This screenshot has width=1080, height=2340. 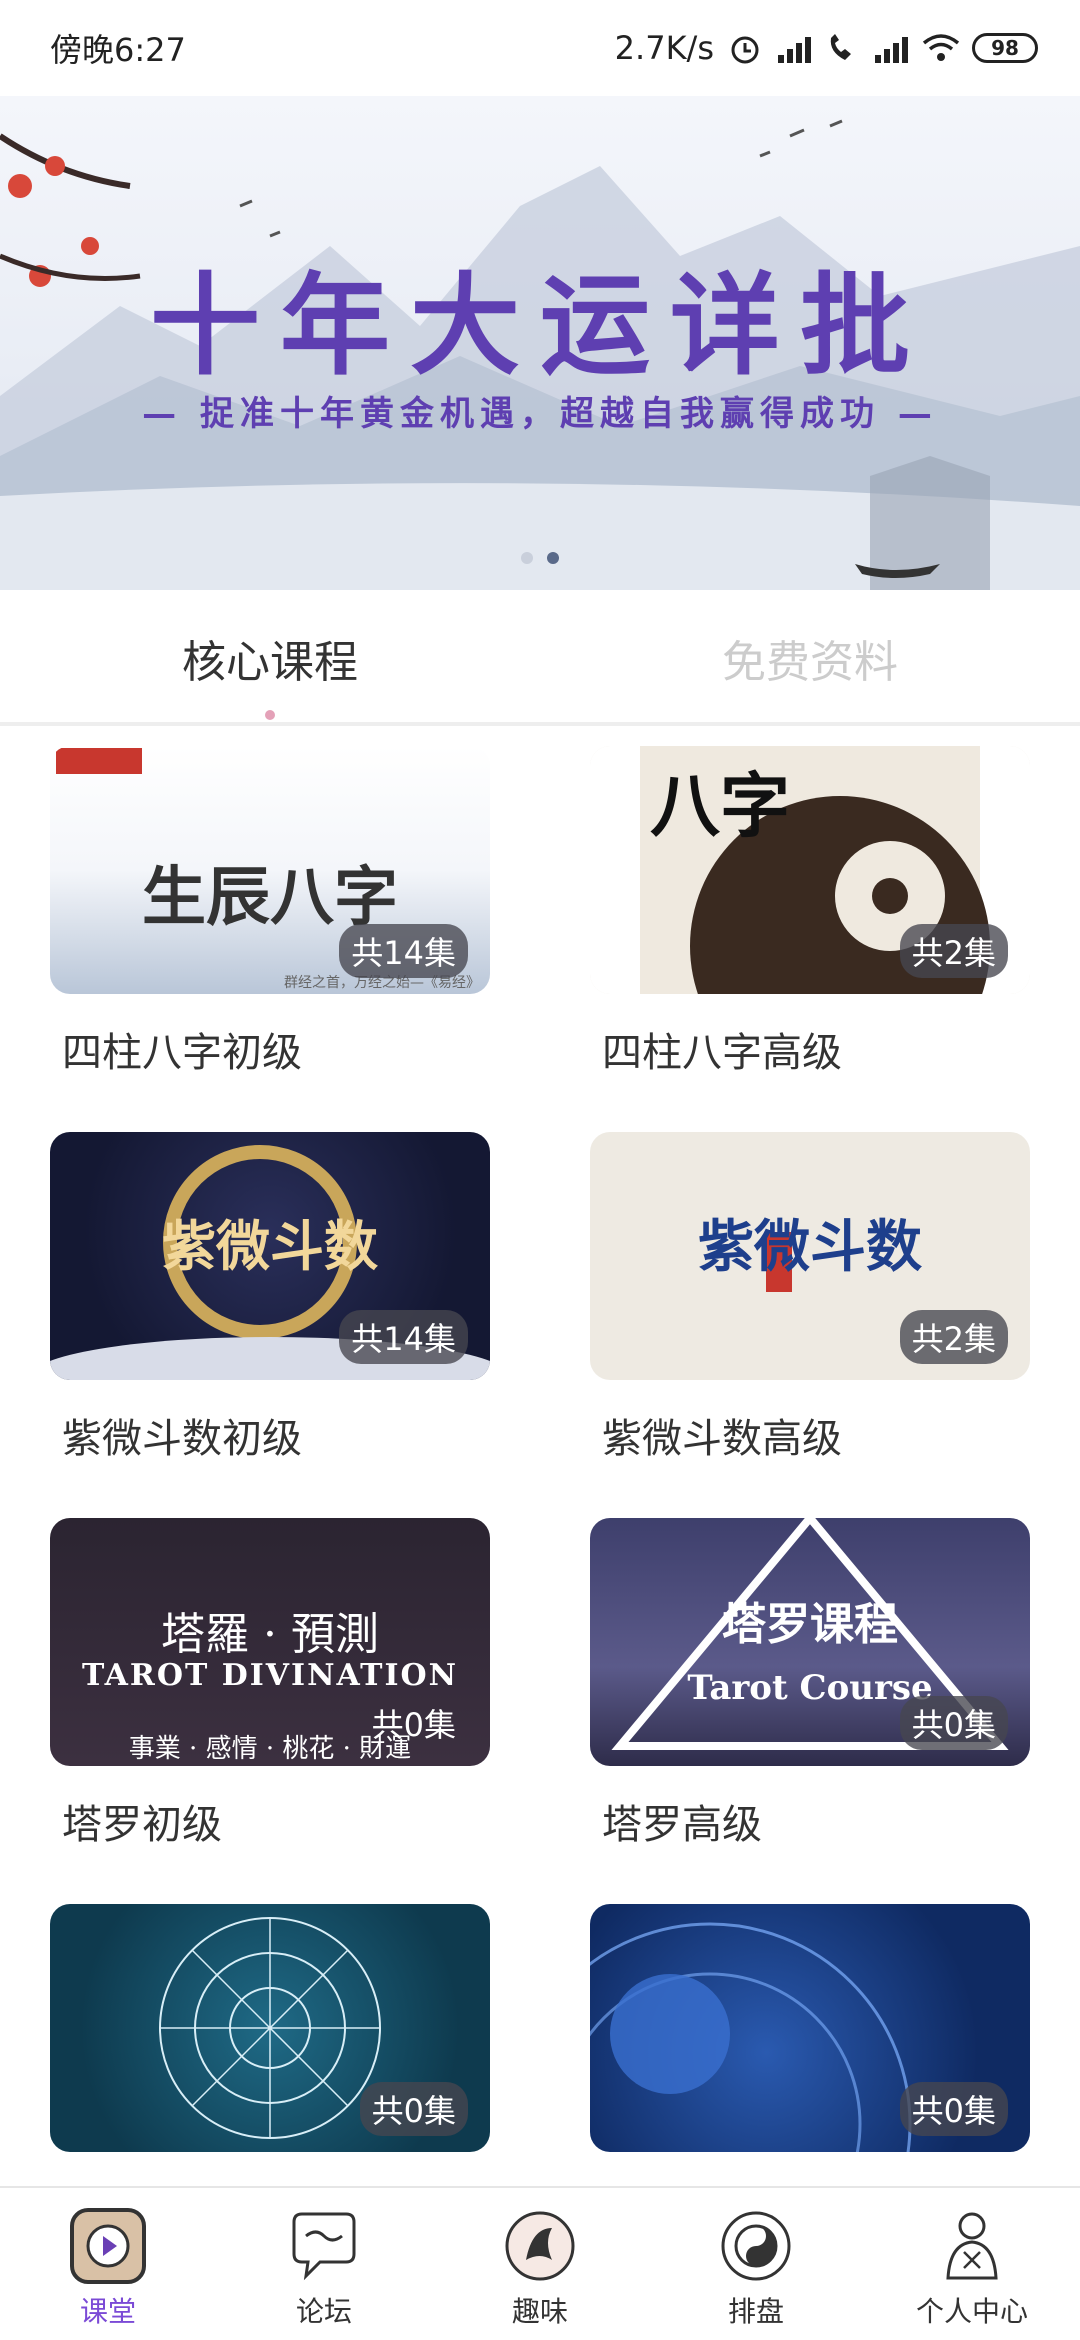 What do you see at coordinates (99, 761) in the screenshot?
I see `seal-stamp` at bounding box center [99, 761].